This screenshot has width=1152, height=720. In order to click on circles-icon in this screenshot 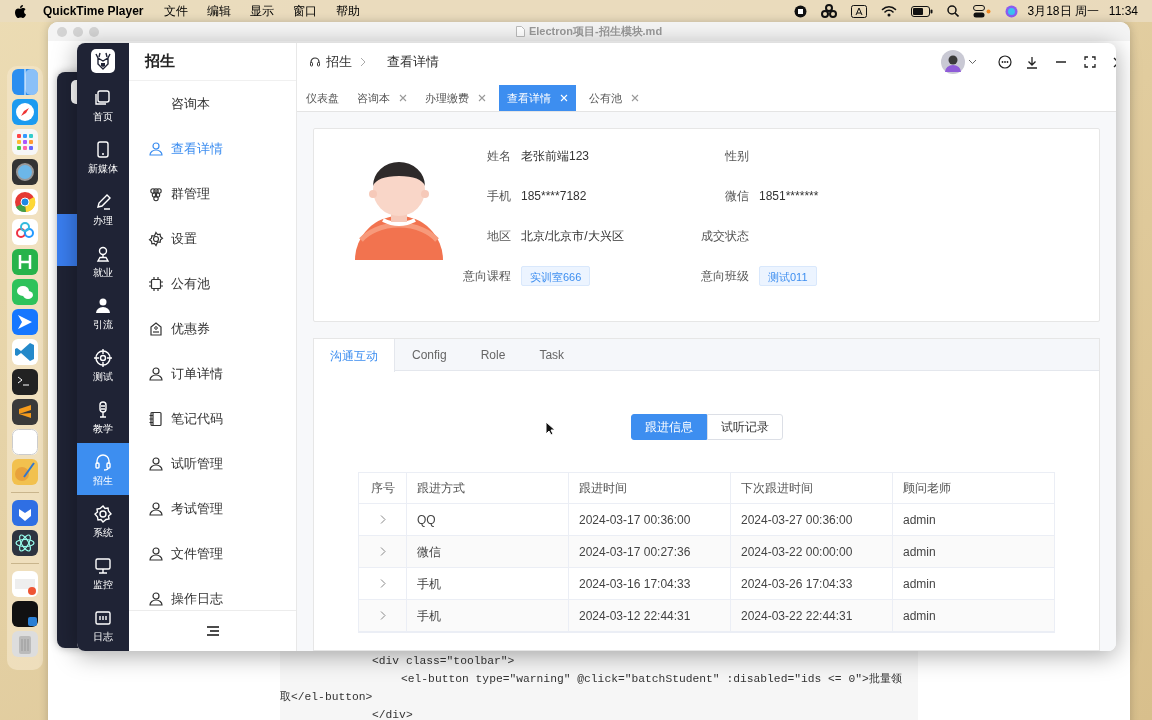, I will do `click(828, 11)`.